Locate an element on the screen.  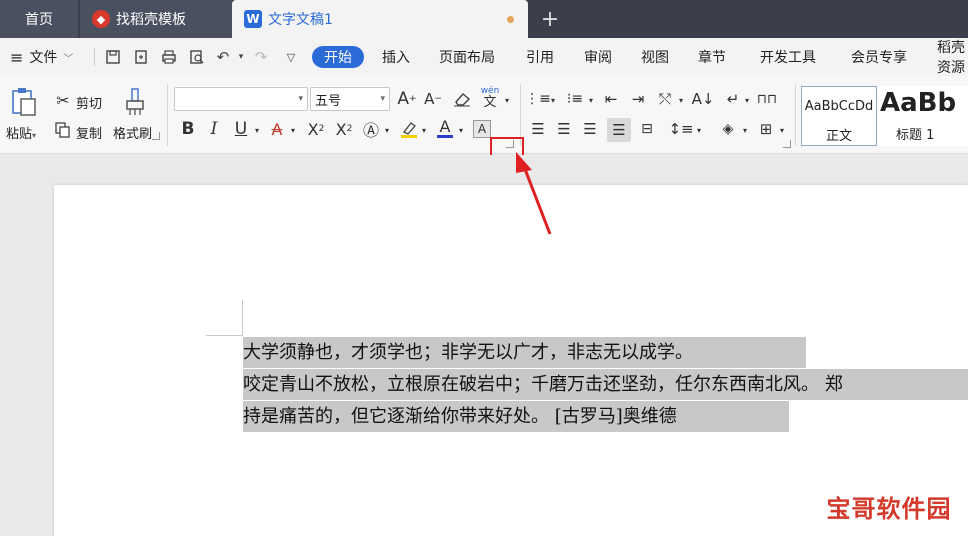
show-marks-icon: ↵ is located at coordinates (733, 99).